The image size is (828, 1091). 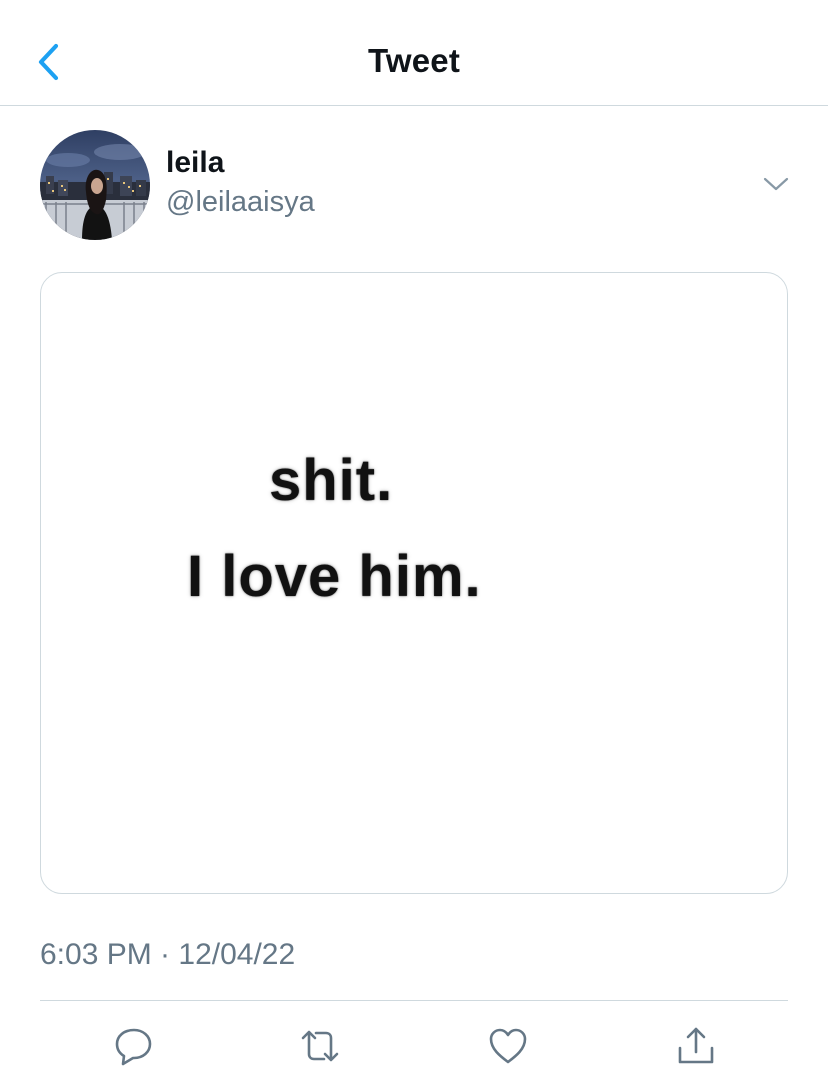 I want to click on like-button, so click(x=508, y=1046).